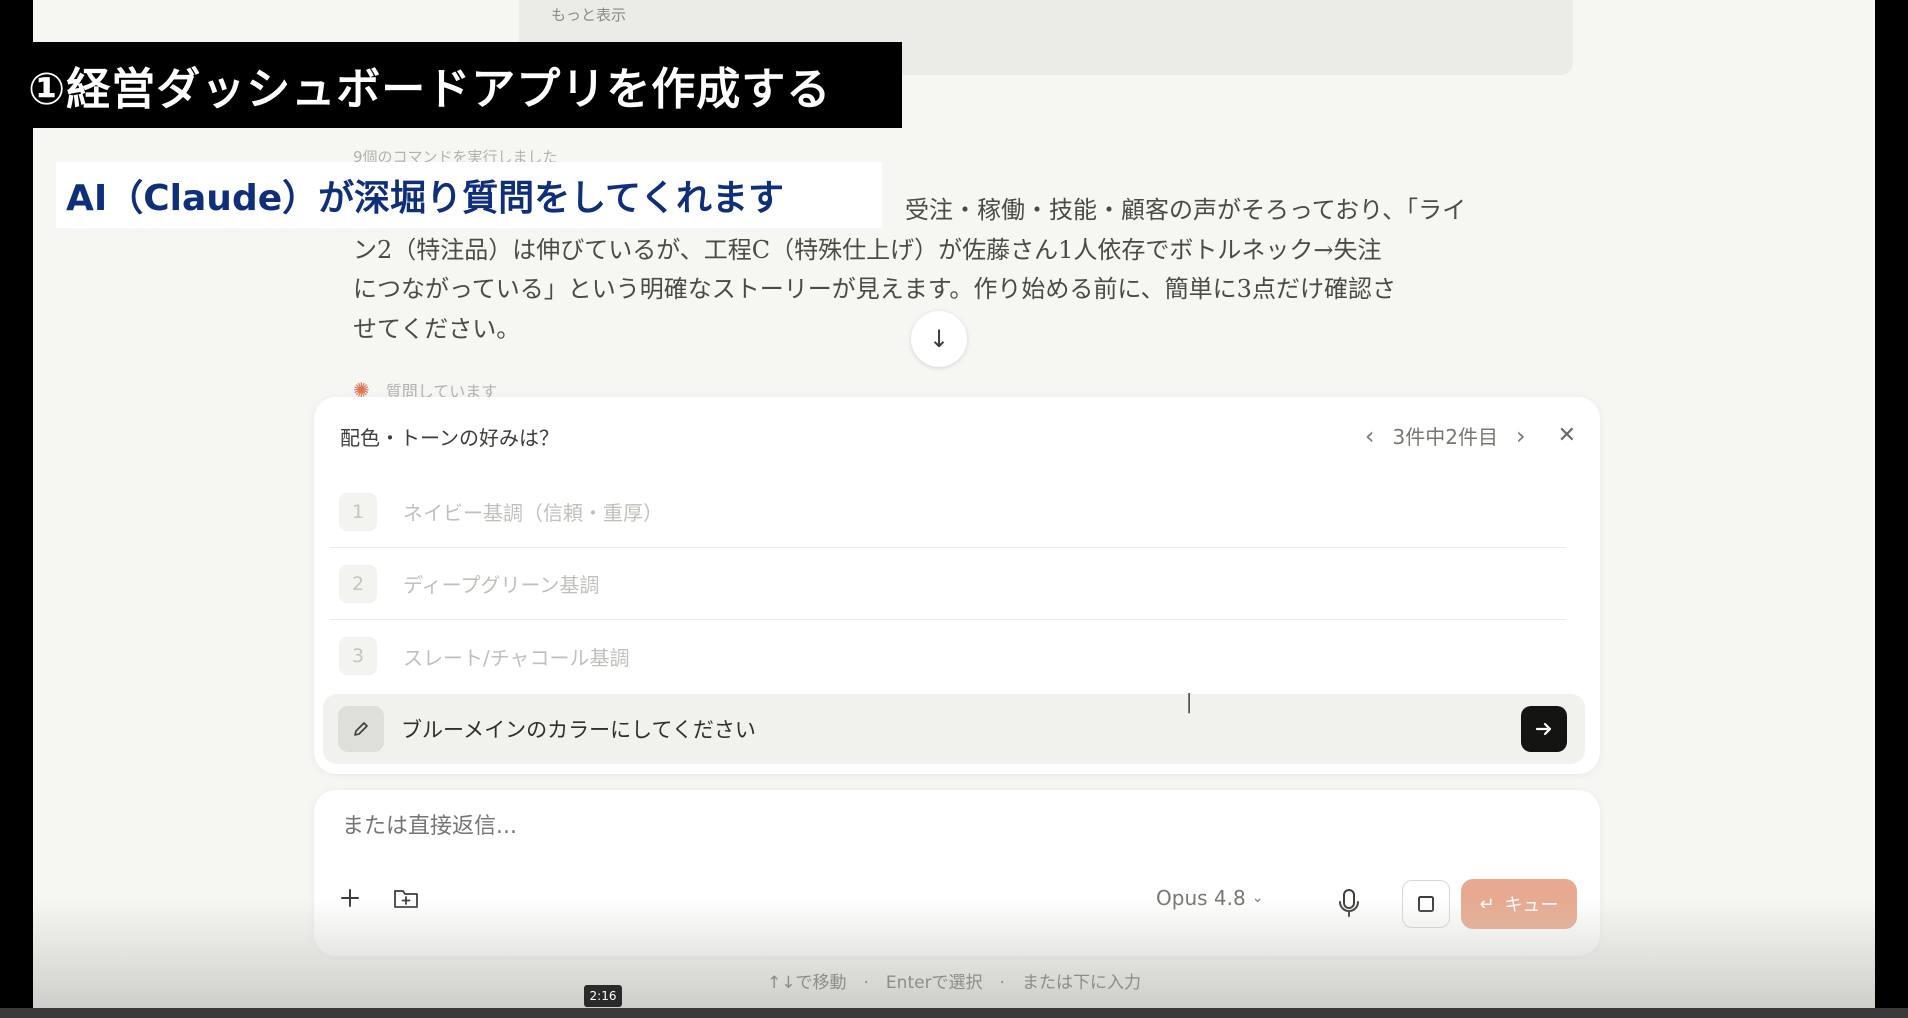  I want to click on text-cursor-icon: I, so click(1189, 703).